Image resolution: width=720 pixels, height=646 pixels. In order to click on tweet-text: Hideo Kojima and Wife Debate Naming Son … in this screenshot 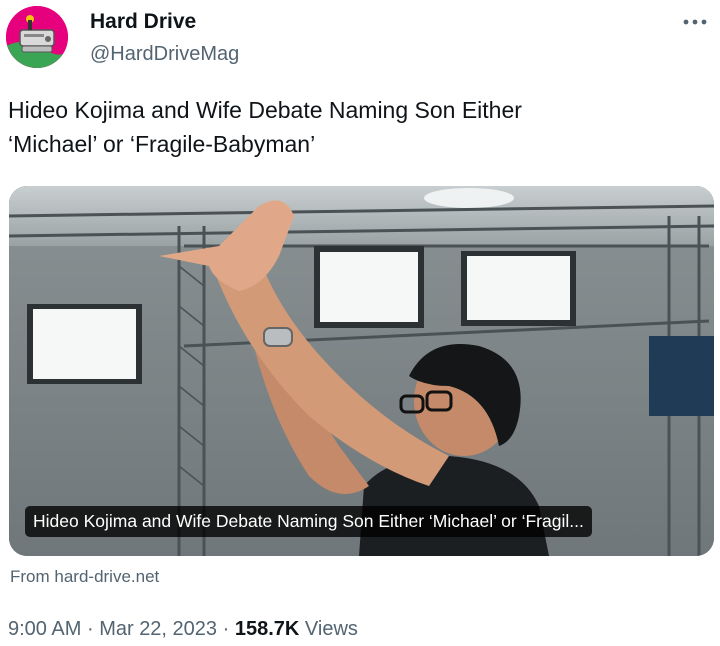, I will do `click(333, 127)`.